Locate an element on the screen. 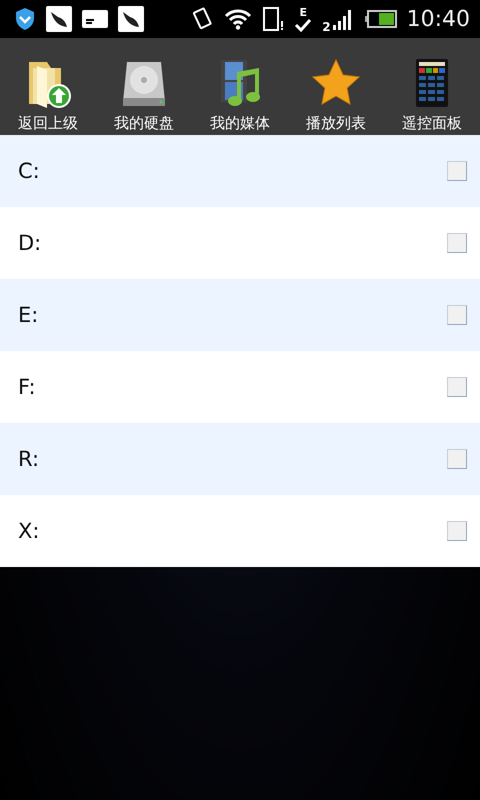 The image size is (480, 800). drive-label: R: is located at coordinates (29, 459).